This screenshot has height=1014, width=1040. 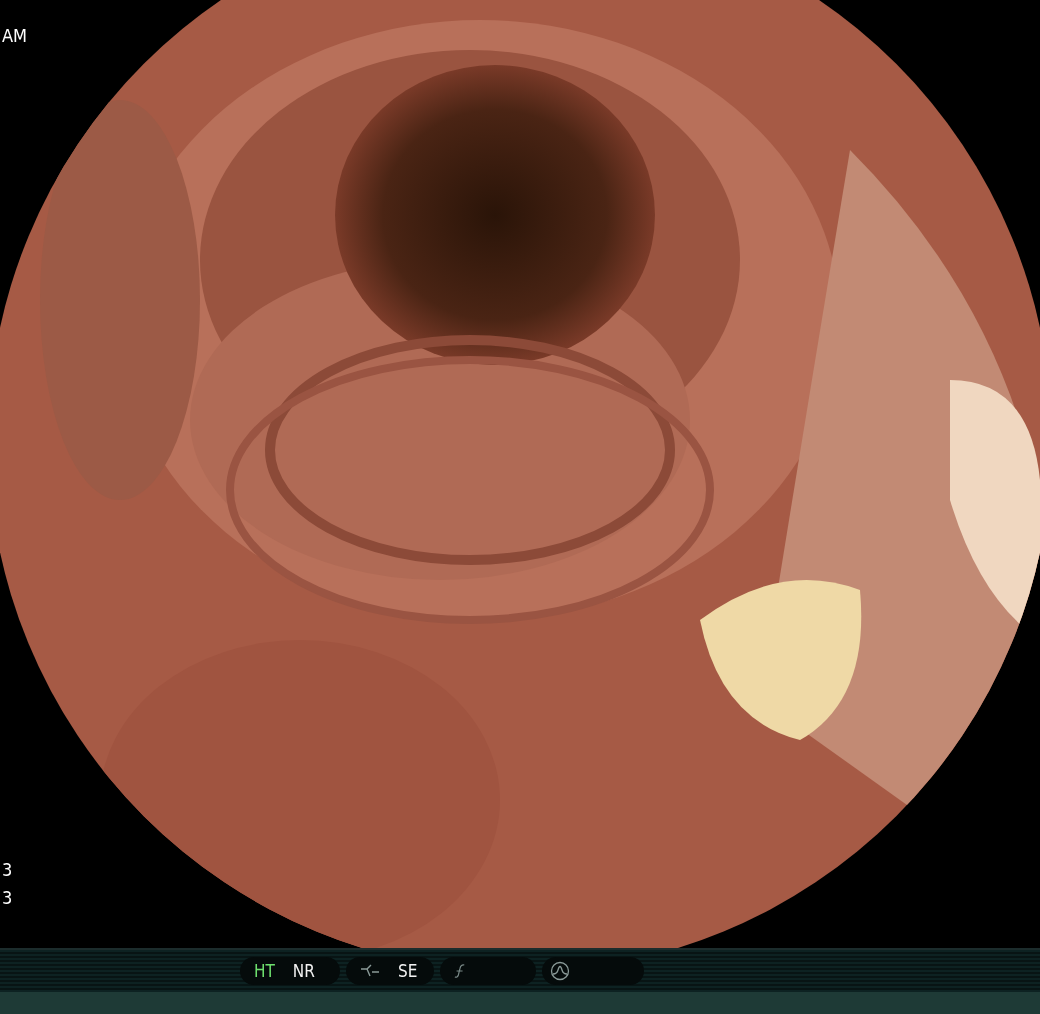 What do you see at coordinates (303, 971) in the screenshot?
I see `mode-label: NR` at bounding box center [303, 971].